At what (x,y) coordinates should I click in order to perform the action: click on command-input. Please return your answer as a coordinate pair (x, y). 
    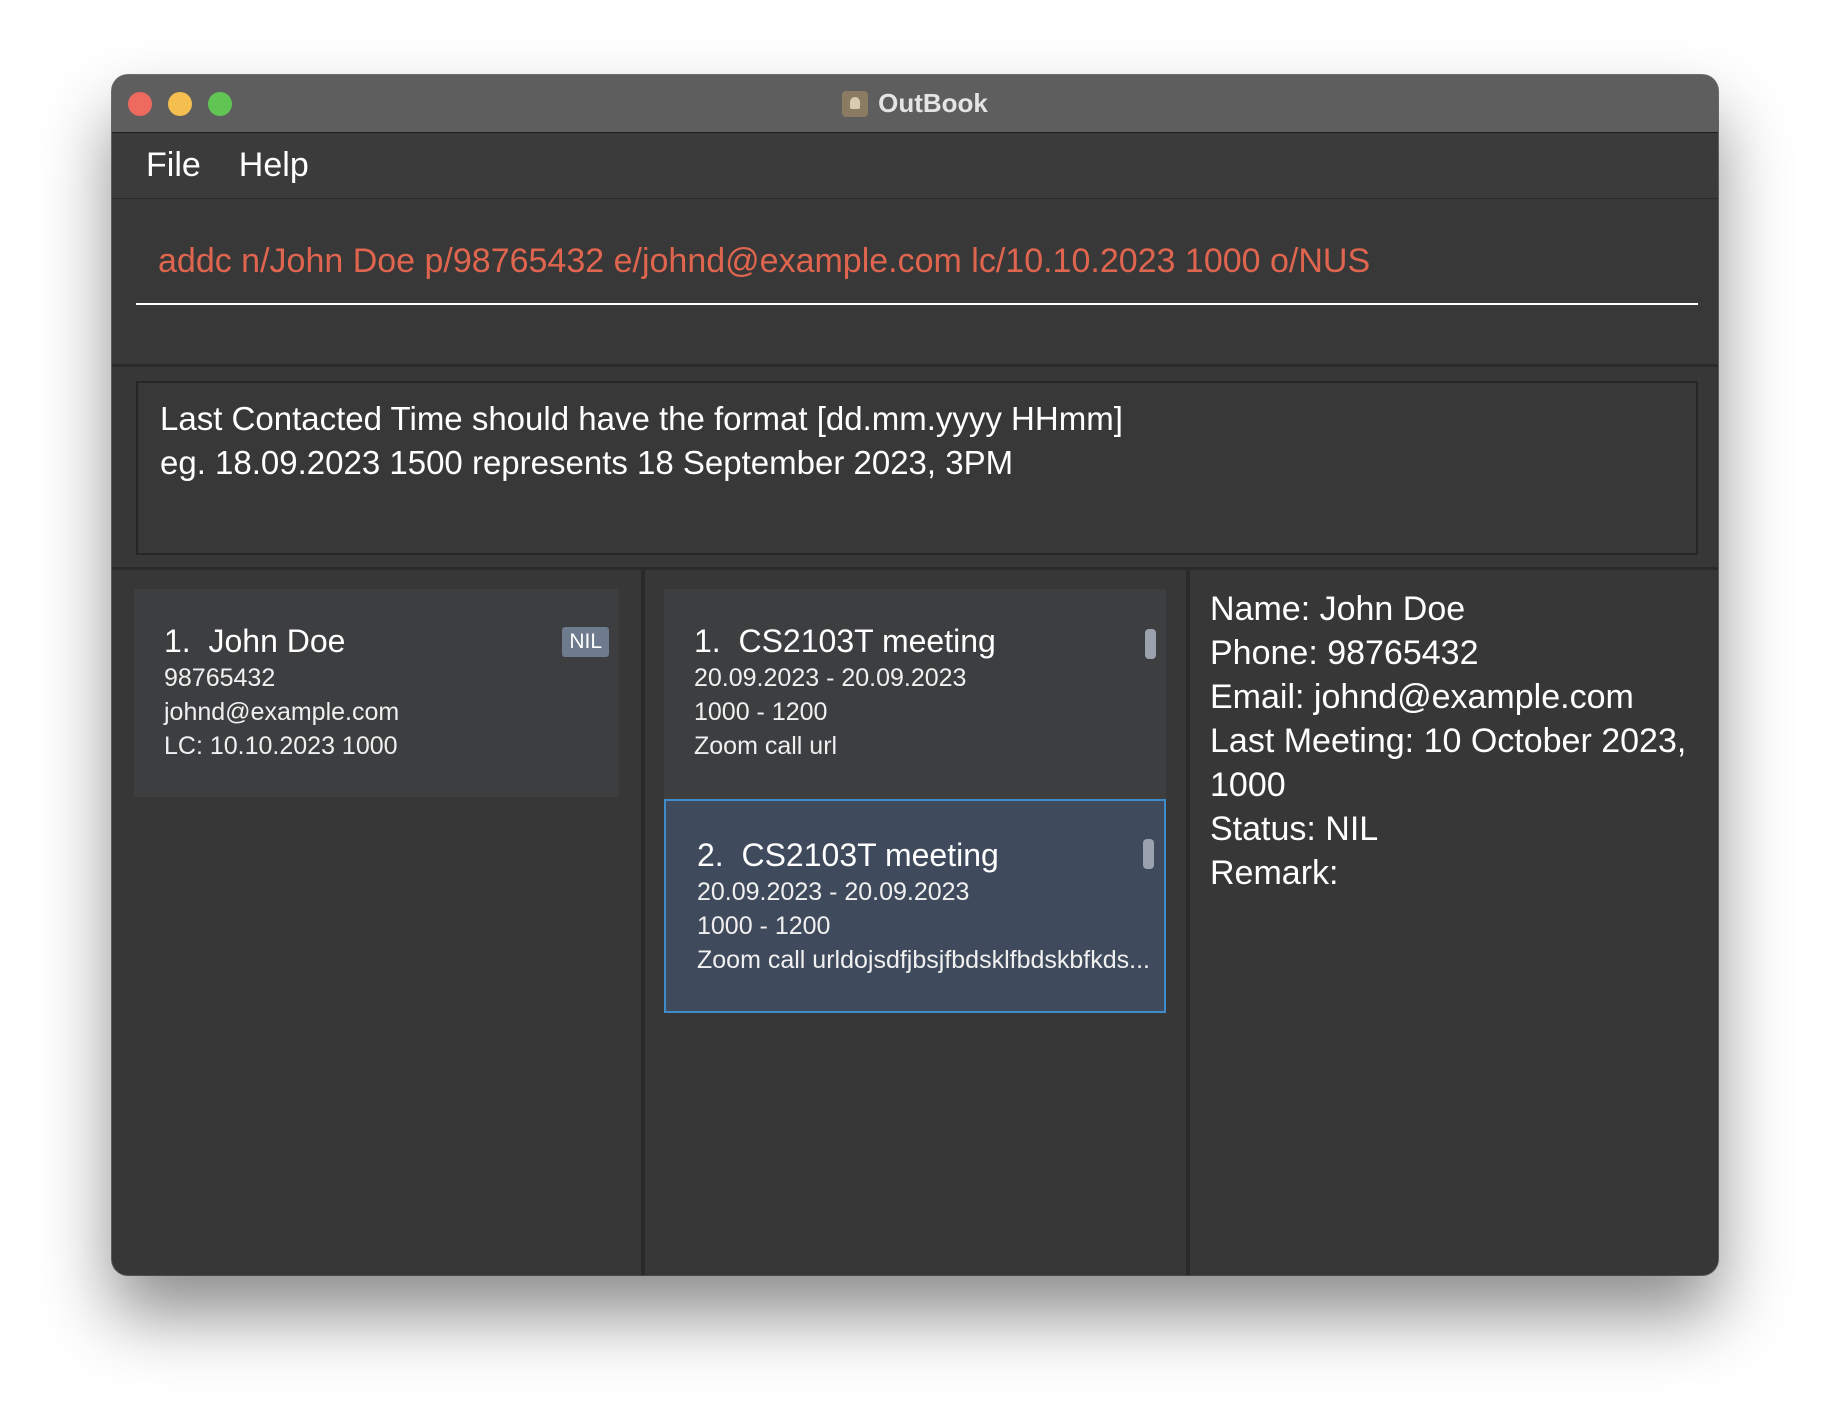
    Looking at the image, I should click on (917, 252).